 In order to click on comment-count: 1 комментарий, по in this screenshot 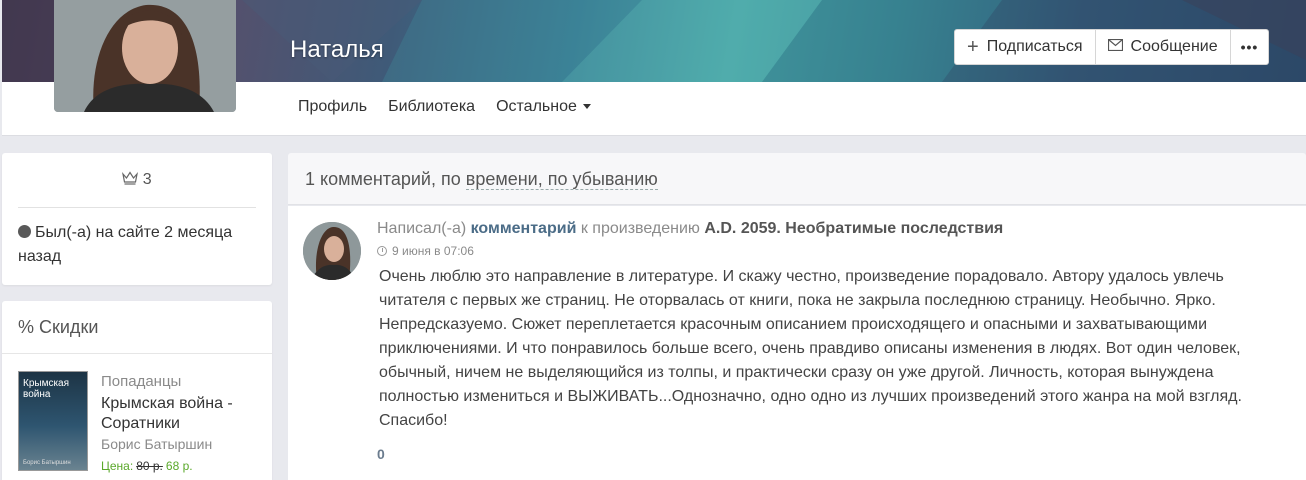, I will do `click(383, 179)`.